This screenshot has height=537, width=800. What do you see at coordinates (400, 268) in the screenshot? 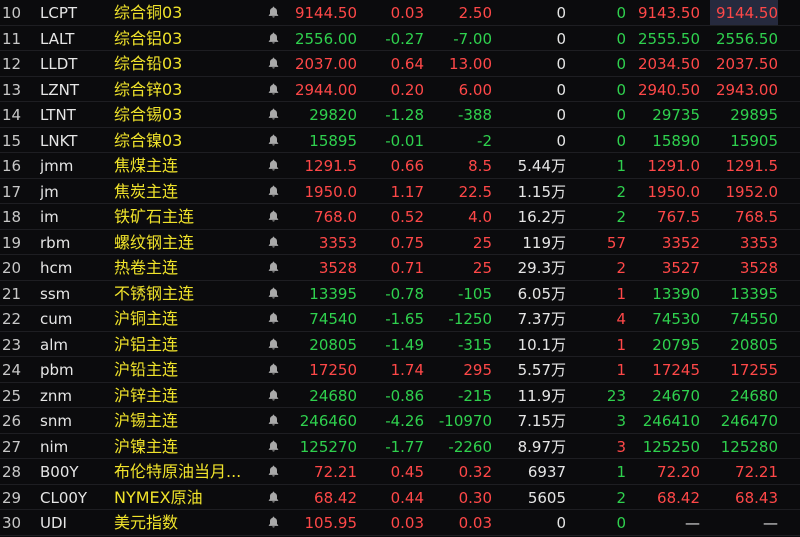
I see `quote-row: 20 hcm 热卷主连 3528 0.71 25 29.3万 2 3527 3528` at bounding box center [400, 268].